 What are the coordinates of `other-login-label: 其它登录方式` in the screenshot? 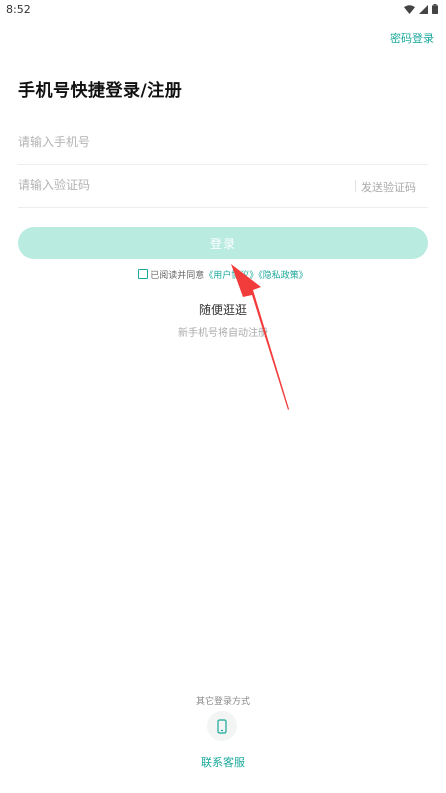 It's located at (222, 702).